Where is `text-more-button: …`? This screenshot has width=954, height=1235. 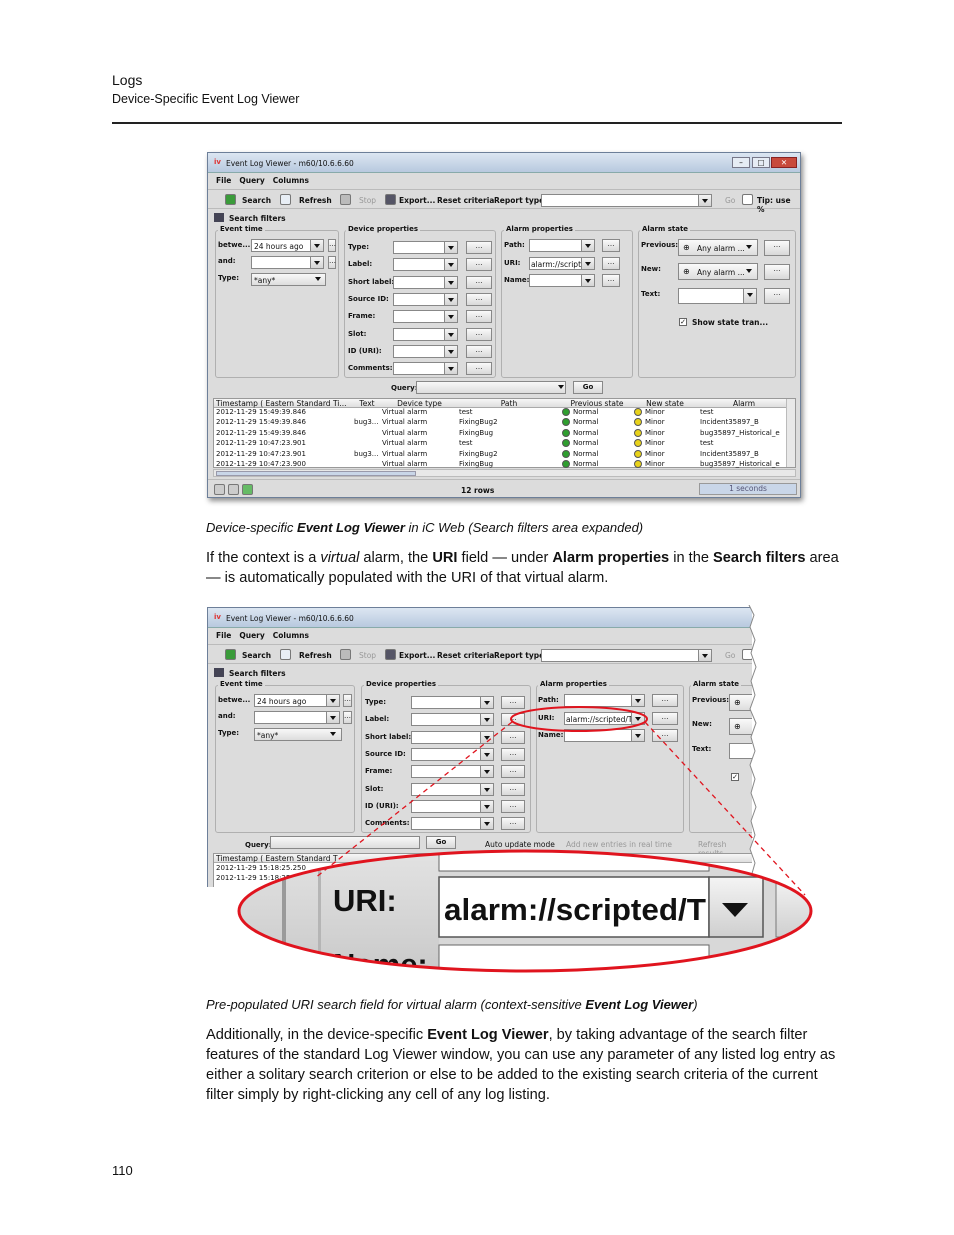 text-more-button: … is located at coordinates (777, 296).